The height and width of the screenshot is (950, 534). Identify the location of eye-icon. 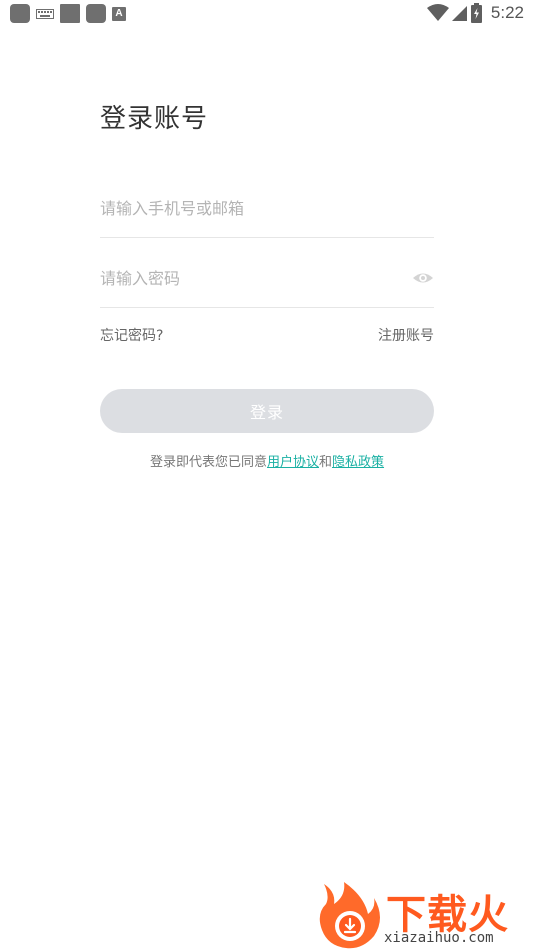
(423, 278).